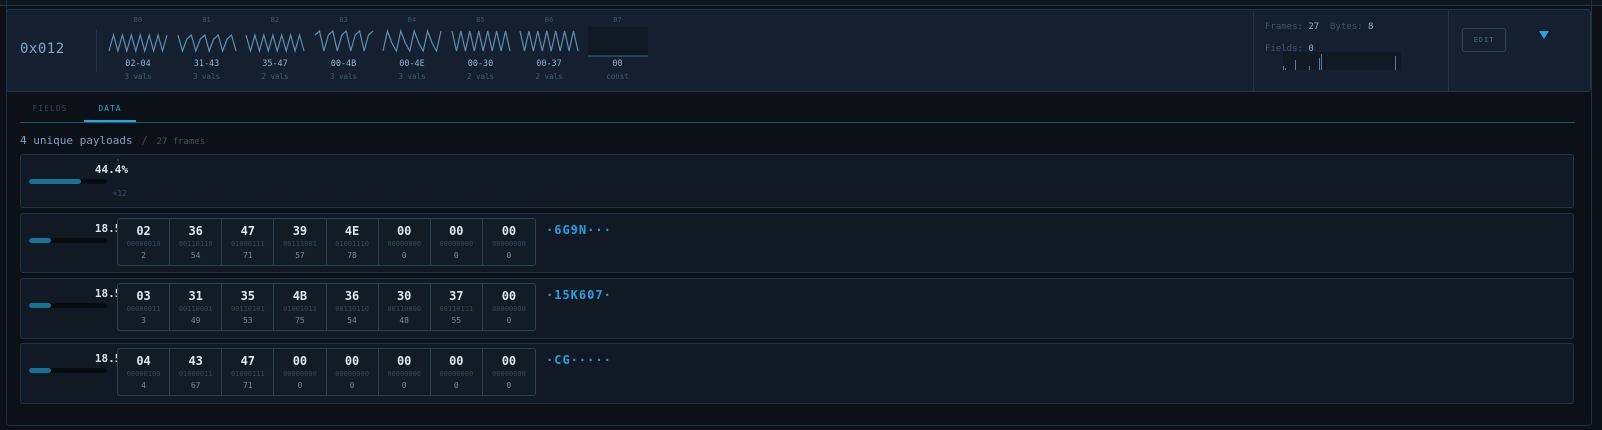 The height and width of the screenshot is (430, 1602). Describe the element at coordinates (617, 64) in the screenshot. I see `byte-range: 00` at that location.